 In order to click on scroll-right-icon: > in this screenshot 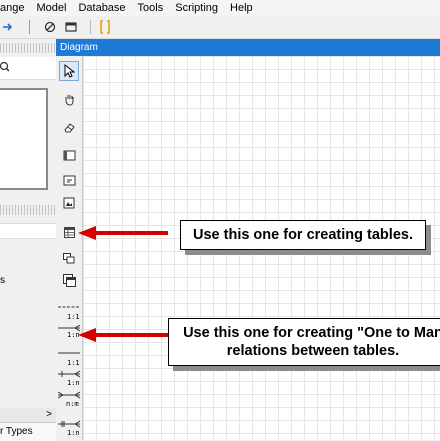, I will do `click(49, 415)`.